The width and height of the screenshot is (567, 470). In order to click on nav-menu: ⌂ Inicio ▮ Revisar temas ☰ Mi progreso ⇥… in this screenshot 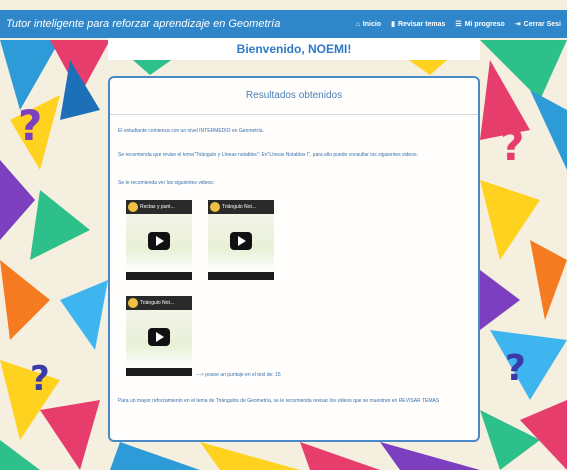, I will do `click(458, 24)`.